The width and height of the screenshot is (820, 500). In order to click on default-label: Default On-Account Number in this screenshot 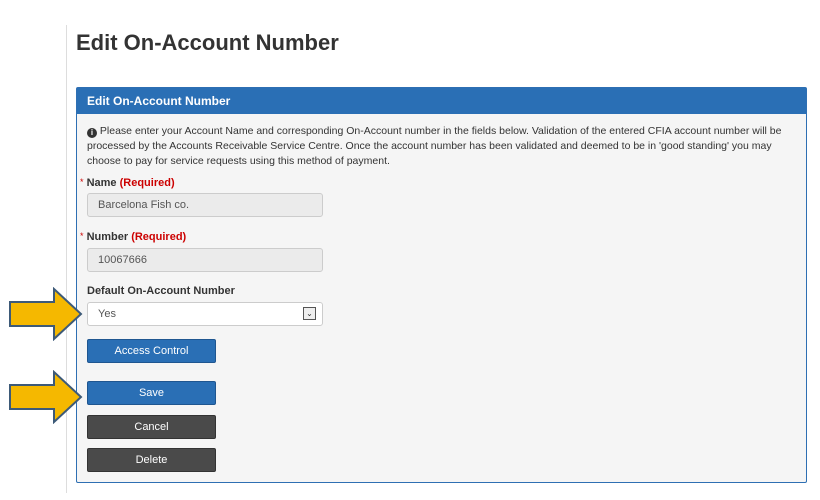, I will do `click(161, 291)`.